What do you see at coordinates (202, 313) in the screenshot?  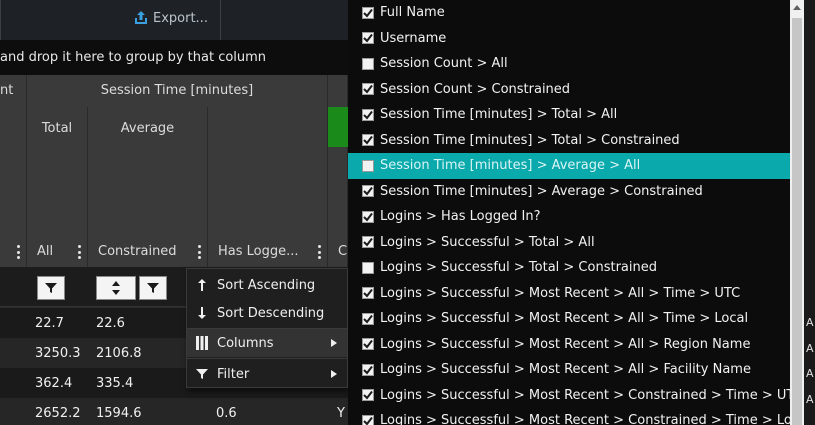 I see `arrow-down-icon` at bounding box center [202, 313].